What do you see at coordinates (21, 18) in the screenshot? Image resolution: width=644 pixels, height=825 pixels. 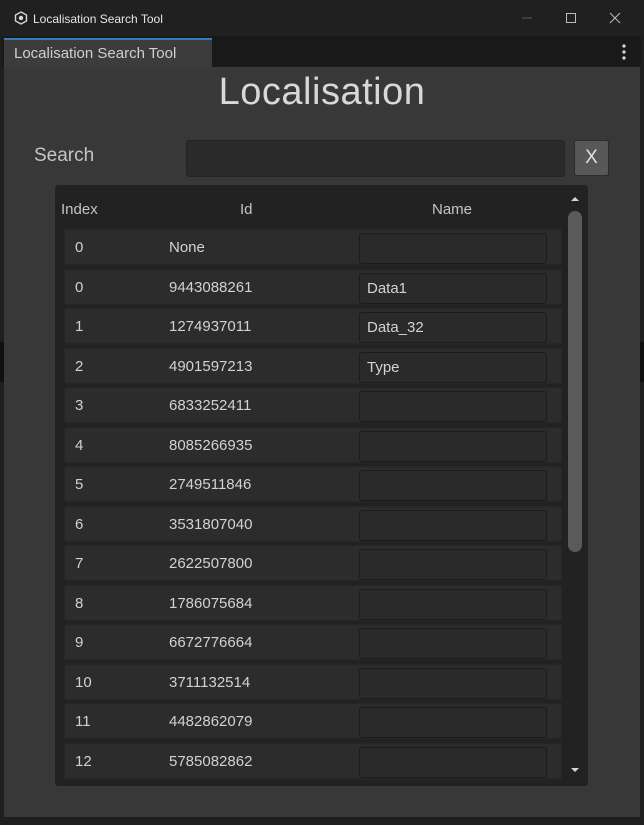 I see `unity-icon` at bounding box center [21, 18].